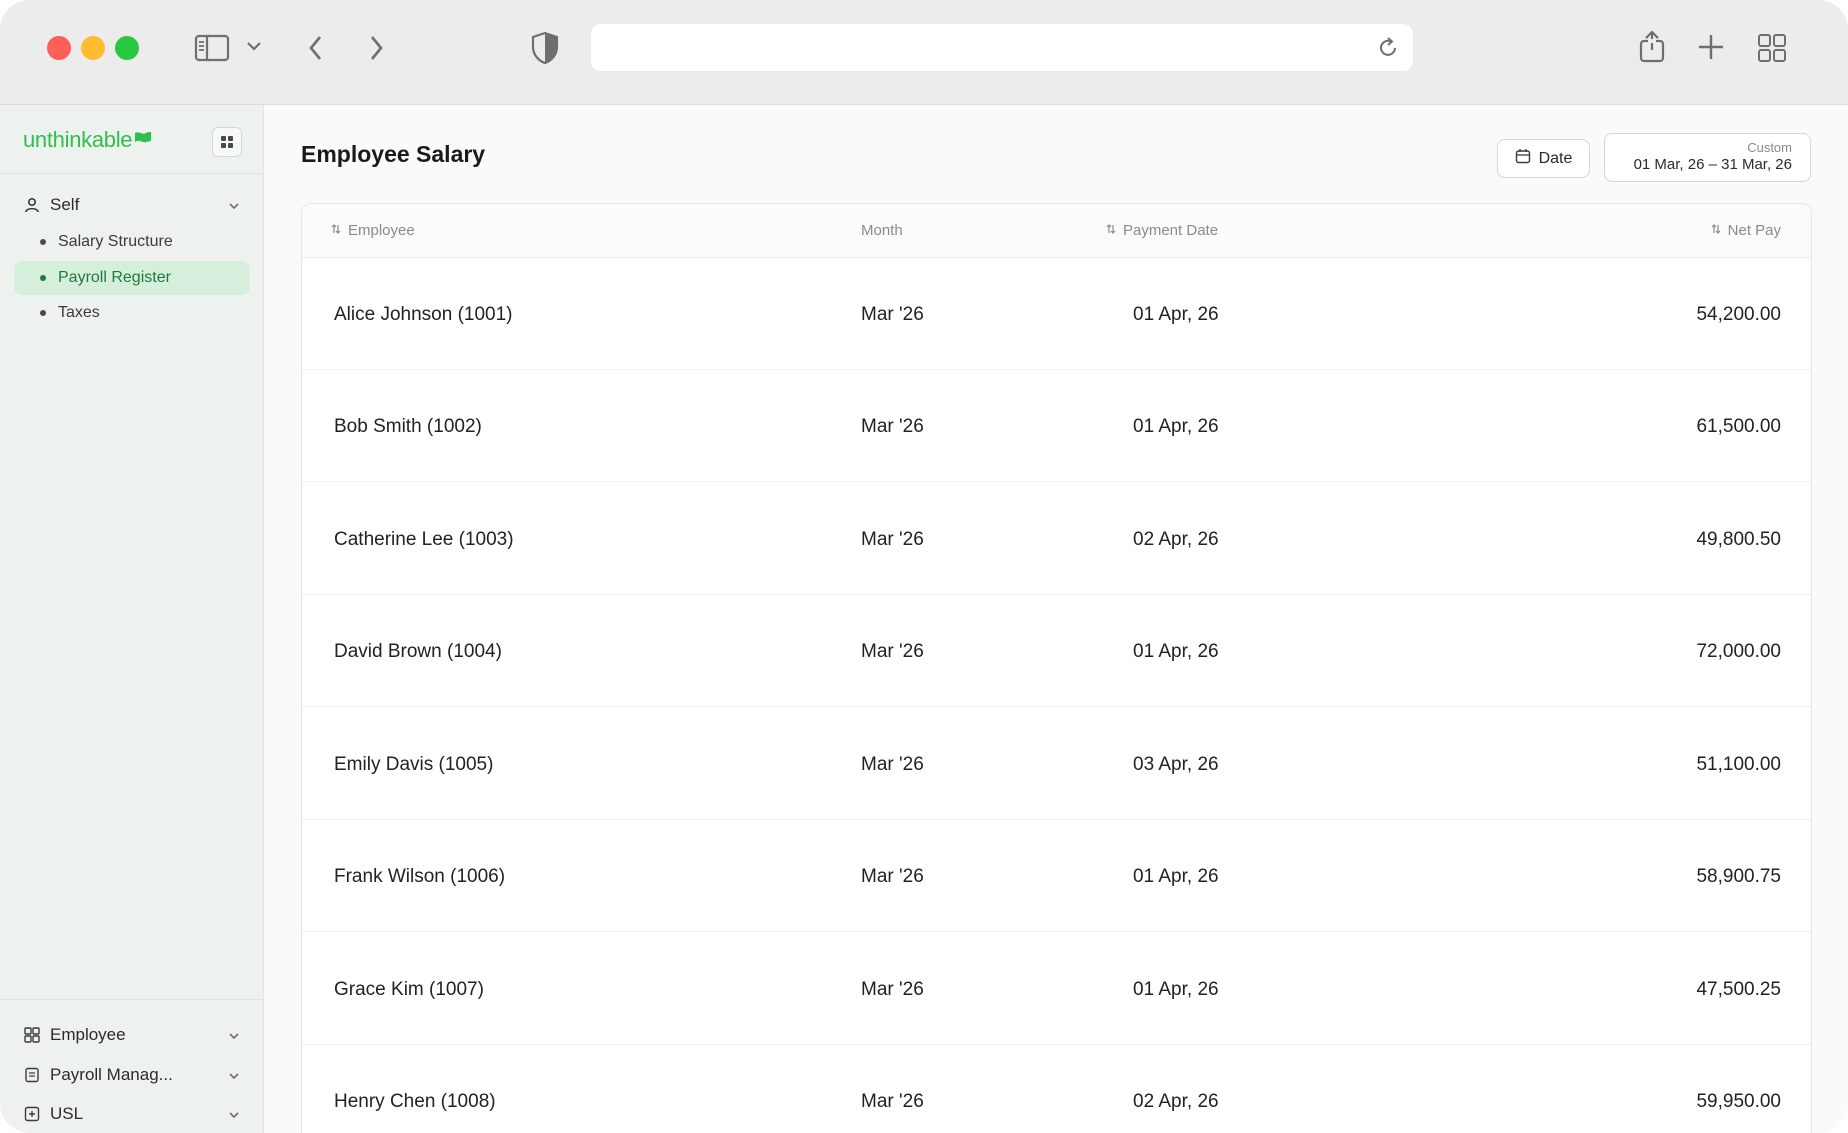 This screenshot has width=1848, height=1133. What do you see at coordinates (143, 140) in the screenshot?
I see `flag-icon` at bounding box center [143, 140].